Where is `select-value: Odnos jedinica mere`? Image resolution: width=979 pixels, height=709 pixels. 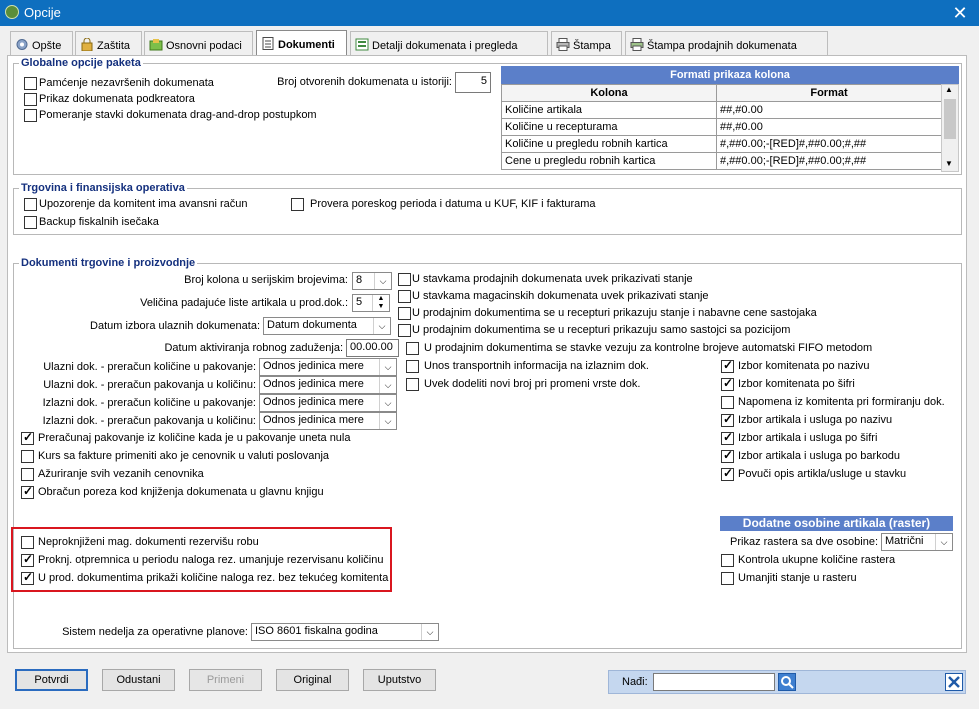
select-value: Odnos jedinica mere is located at coordinates (313, 384).